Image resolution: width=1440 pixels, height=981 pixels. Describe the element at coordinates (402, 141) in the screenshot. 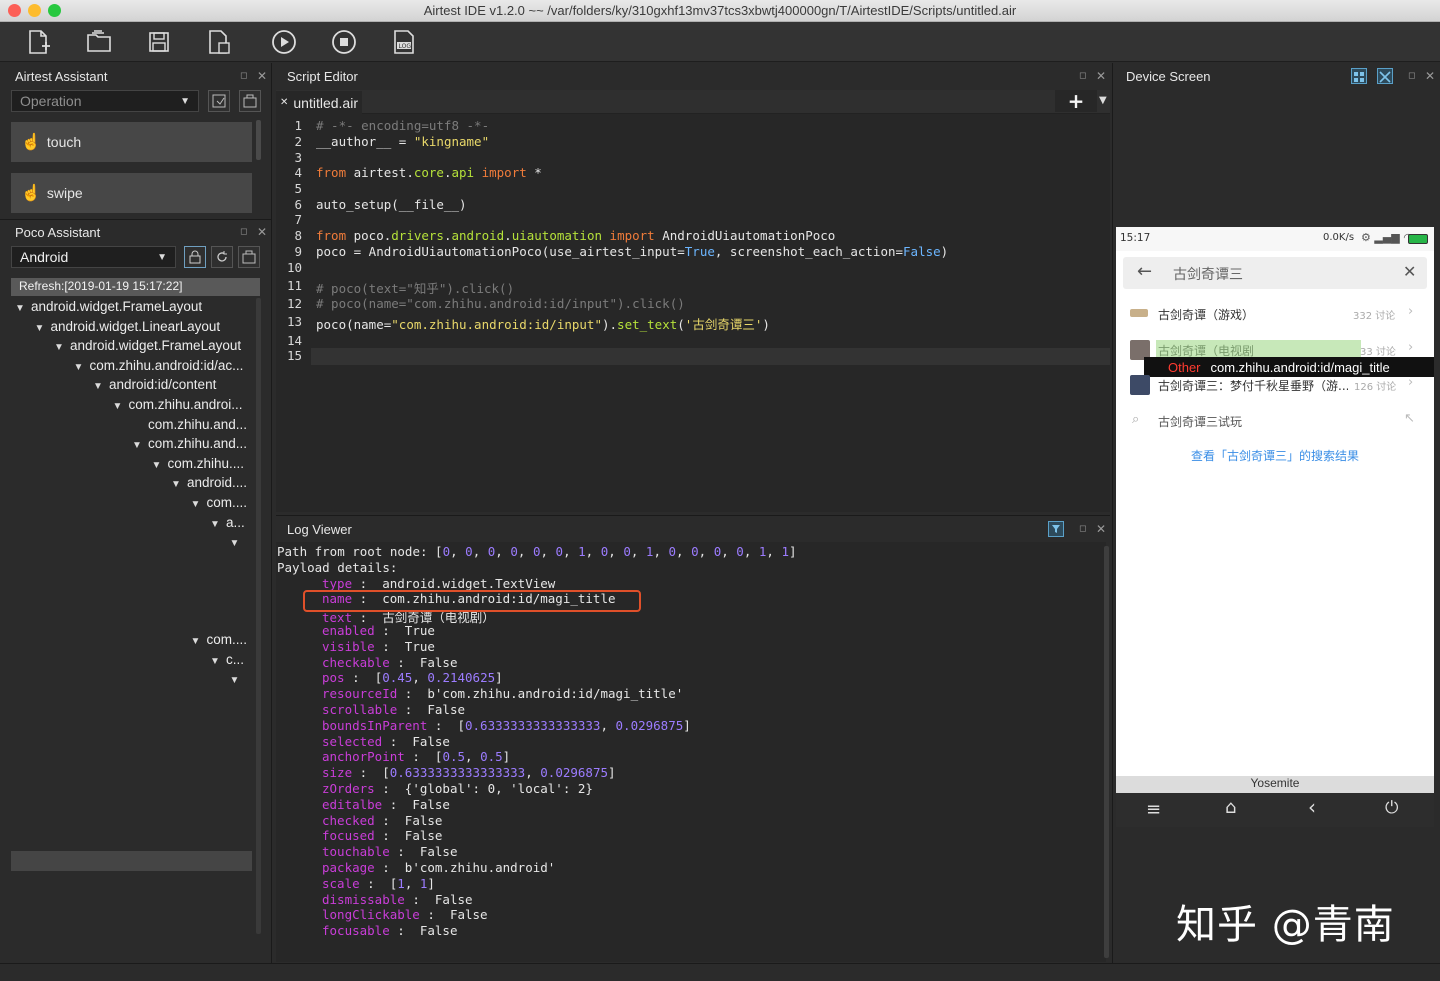

I see `code-line: __author__ = "kingname"` at that location.